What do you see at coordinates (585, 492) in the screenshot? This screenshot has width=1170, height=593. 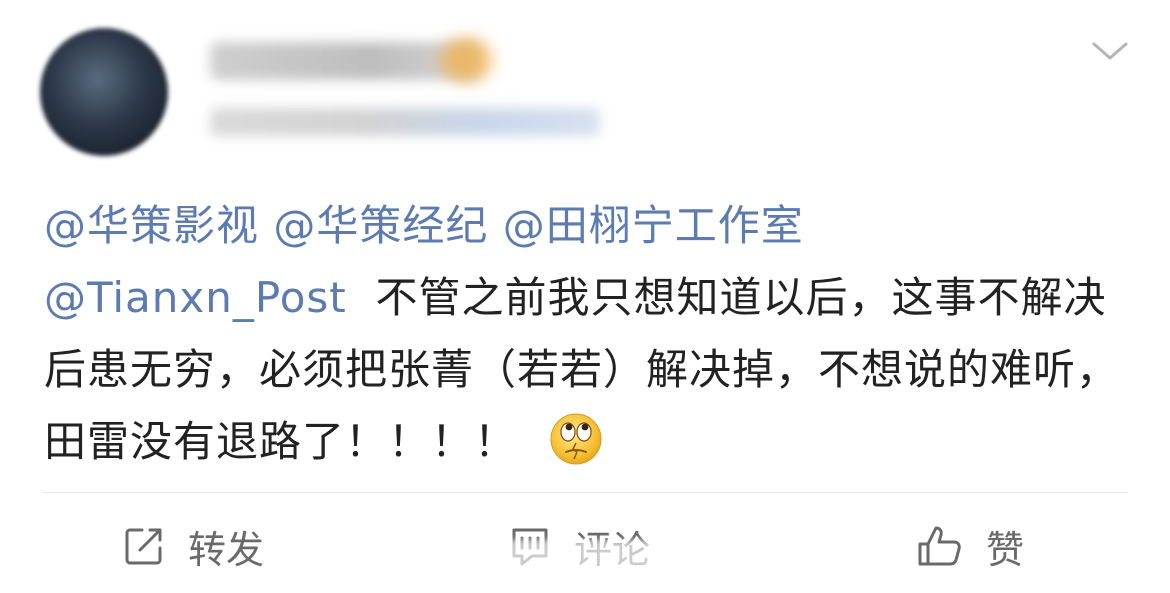 I see `divider` at bounding box center [585, 492].